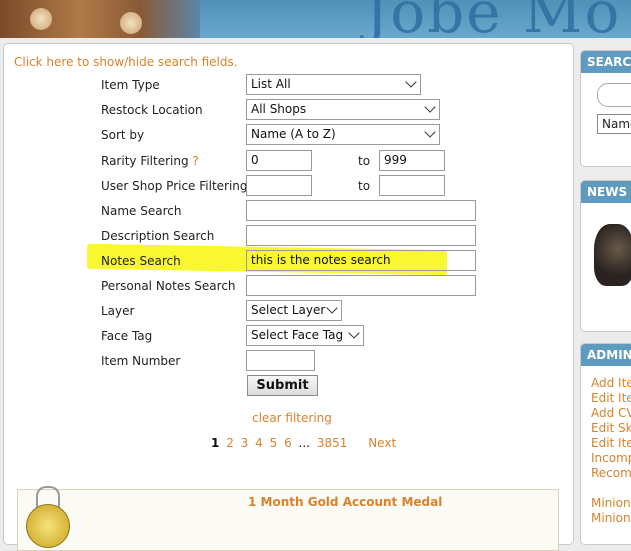 The height and width of the screenshot is (551, 631). Describe the element at coordinates (412, 185) in the screenshot. I see `price-max-input` at that location.